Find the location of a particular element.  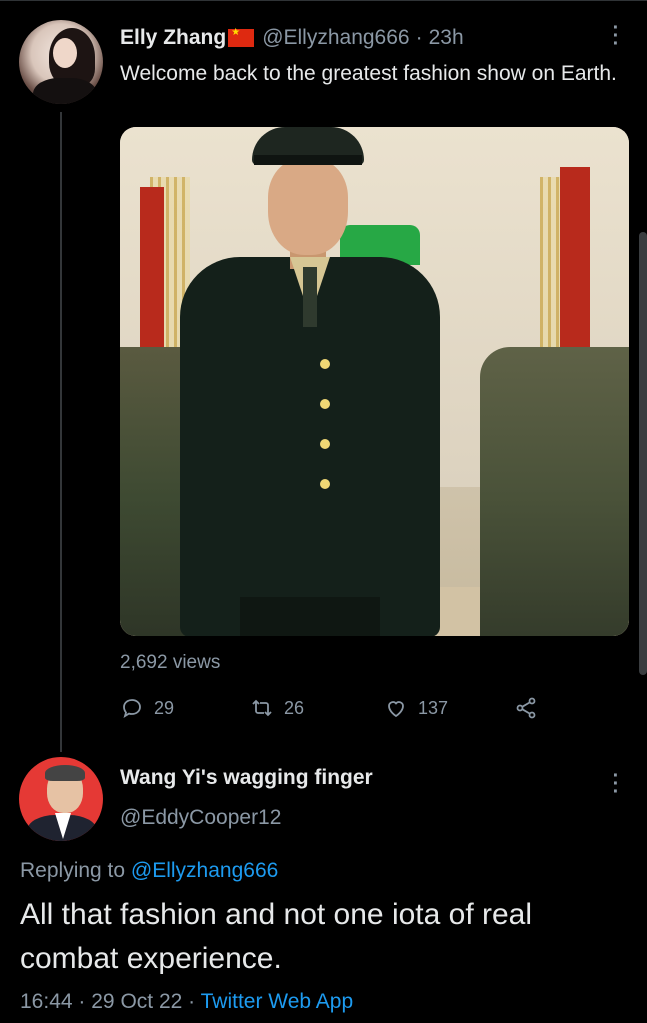

view-count: 2,692 views is located at coordinates (170, 662).